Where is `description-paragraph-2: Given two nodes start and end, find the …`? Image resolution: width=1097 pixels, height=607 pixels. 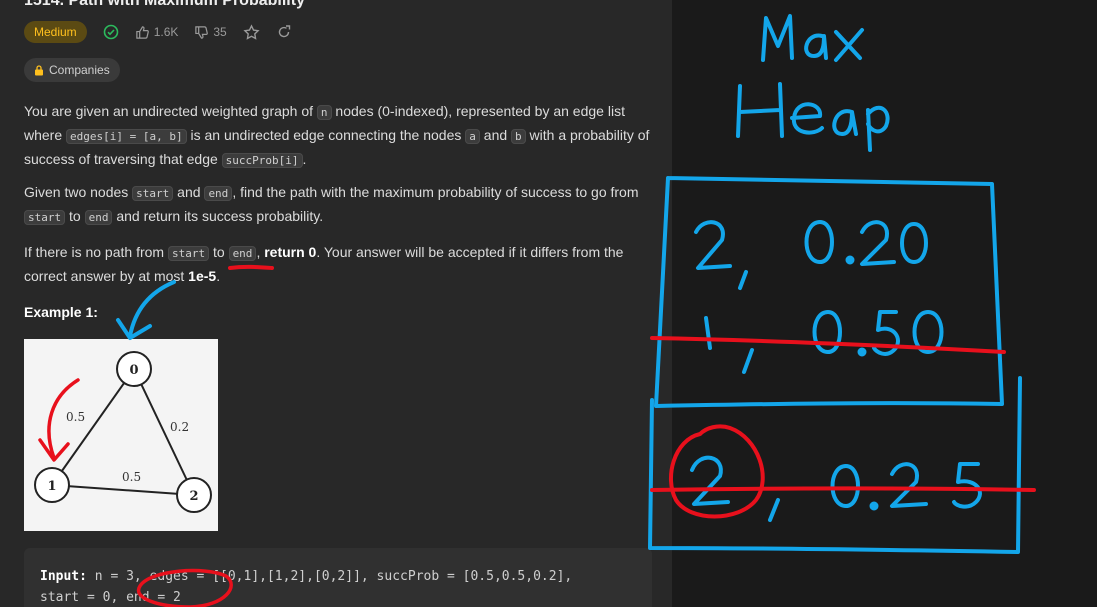
description-paragraph-2: Given two nodes start and end, find the … is located at coordinates (339, 205).